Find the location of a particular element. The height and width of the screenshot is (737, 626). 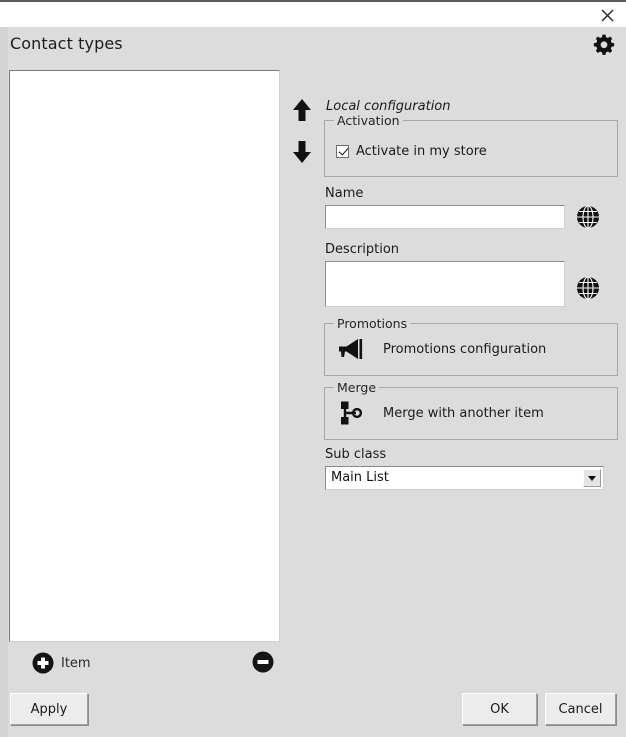

sub-class-select: Main List is located at coordinates (464, 478).